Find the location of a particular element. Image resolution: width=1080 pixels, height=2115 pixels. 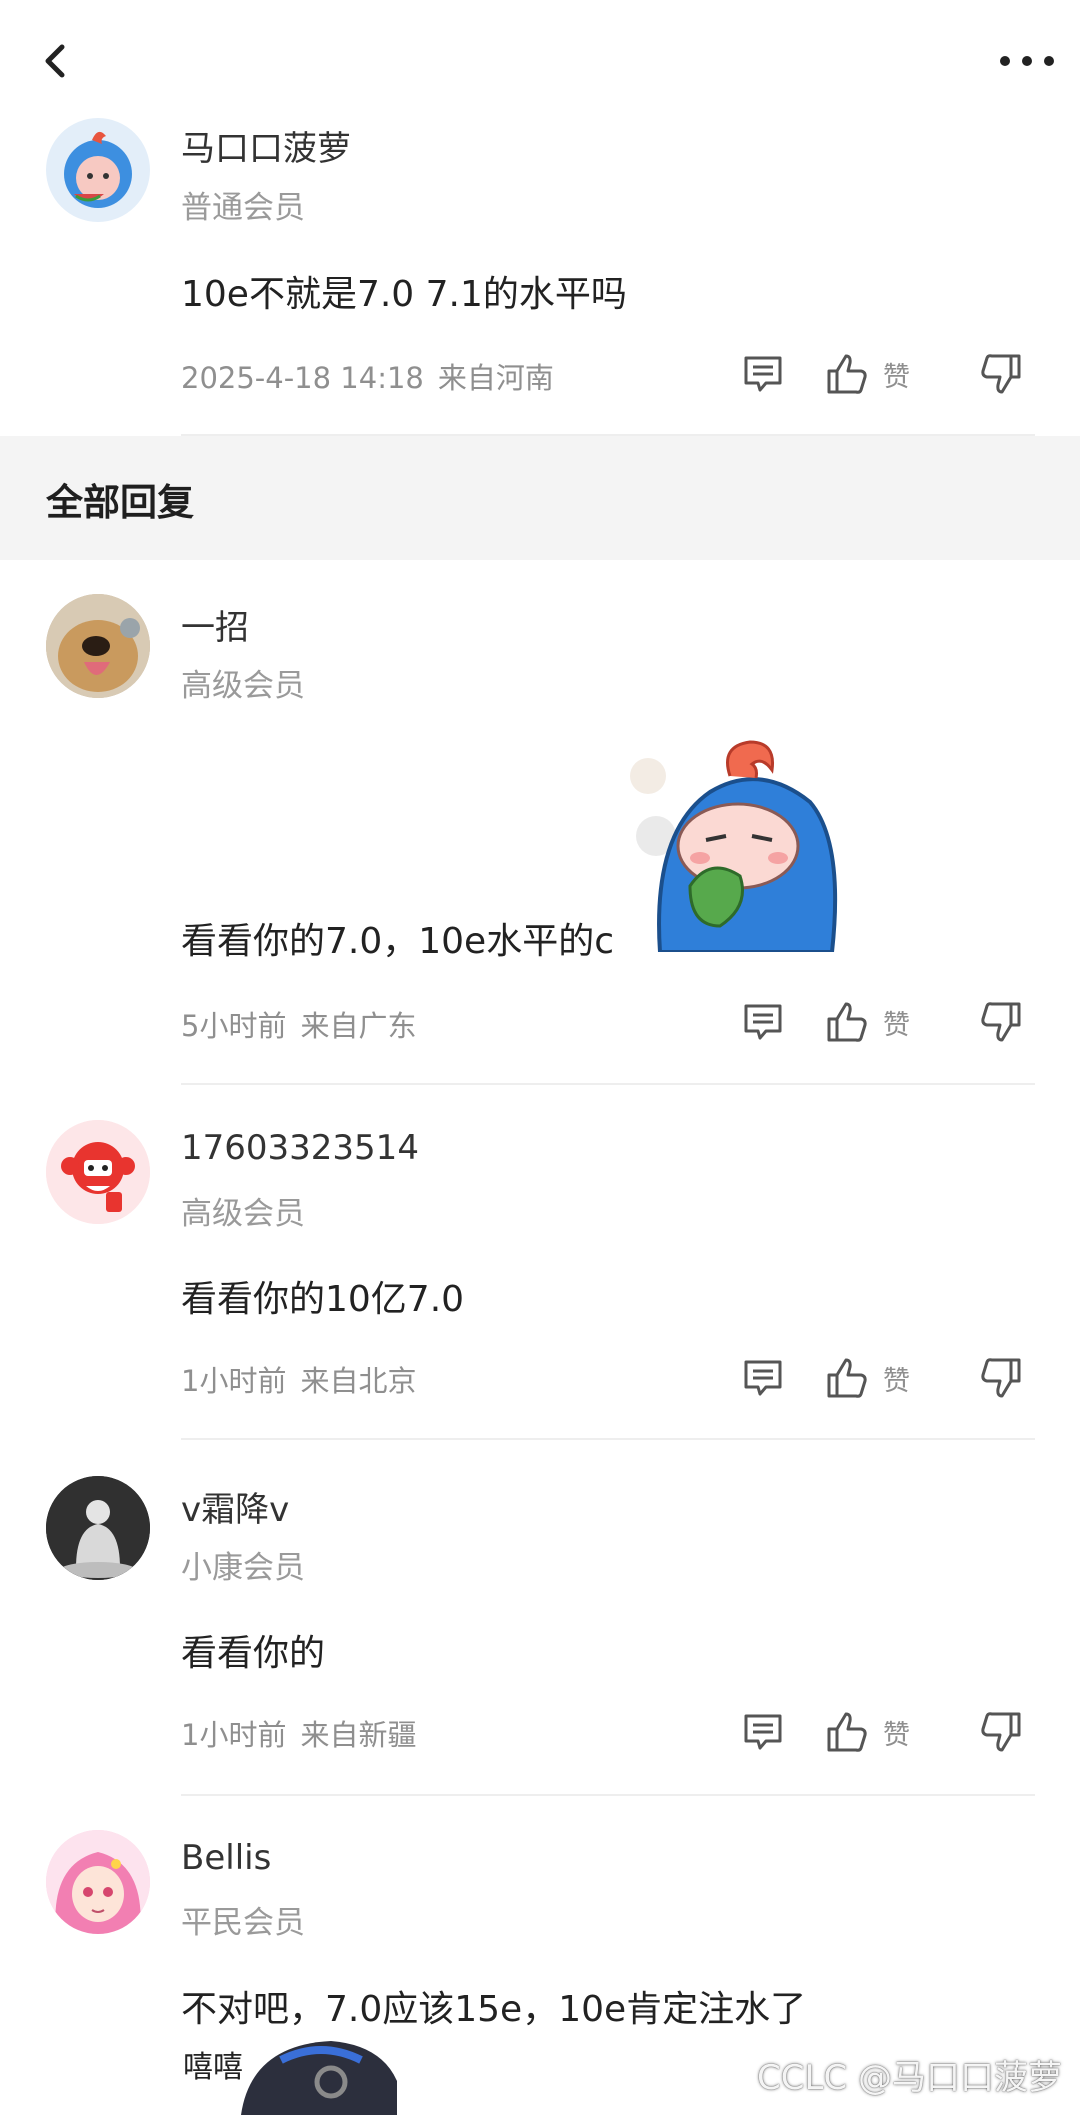

location: 来自北京 is located at coordinates (358, 1381).